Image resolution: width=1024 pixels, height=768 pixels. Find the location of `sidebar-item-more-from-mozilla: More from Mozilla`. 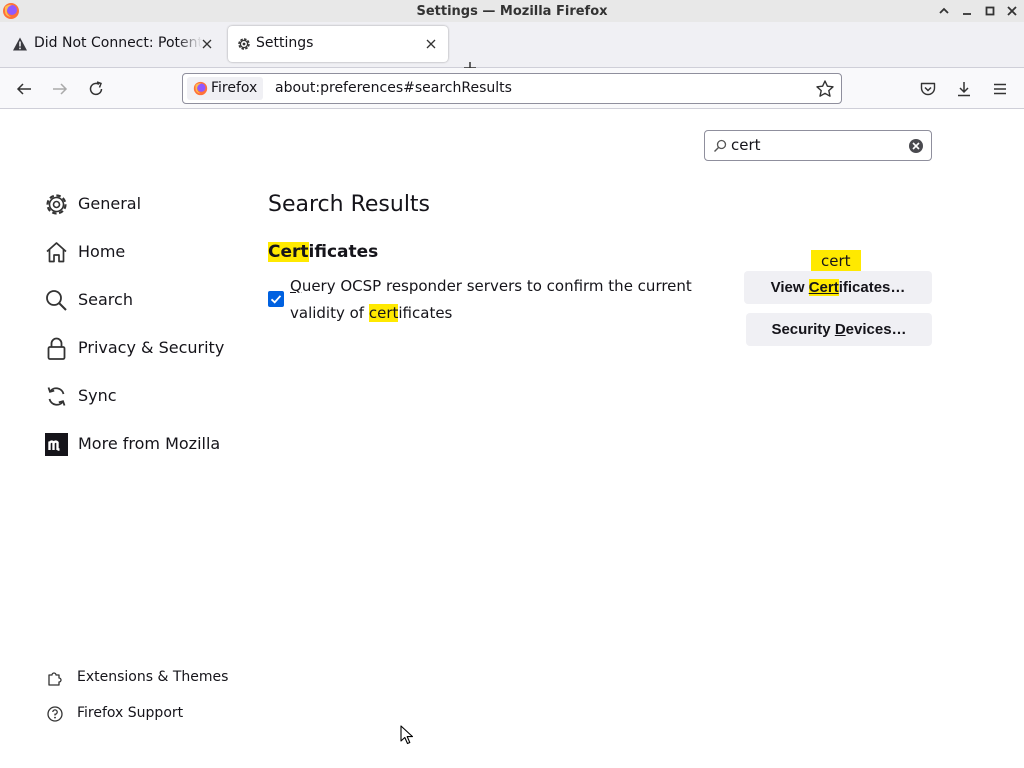

sidebar-item-more-from-mozilla: More from Mozilla is located at coordinates (144, 444).